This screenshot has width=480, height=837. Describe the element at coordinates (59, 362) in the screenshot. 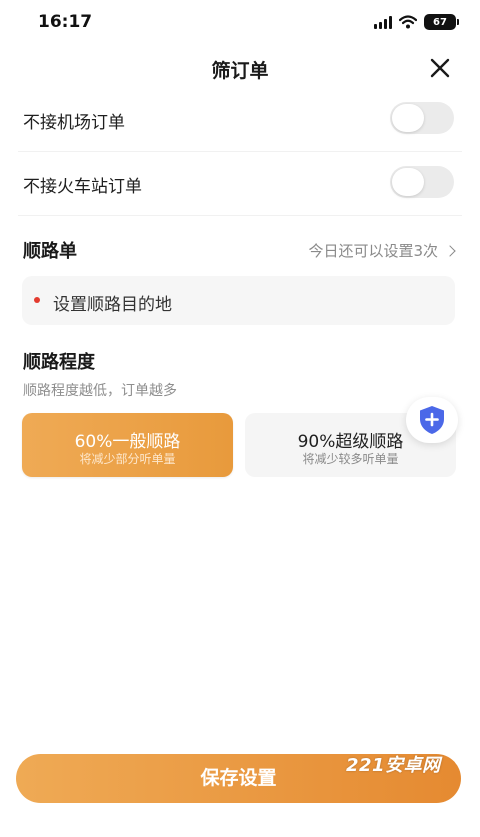

I see `level-section-title: 顺路程度` at that location.